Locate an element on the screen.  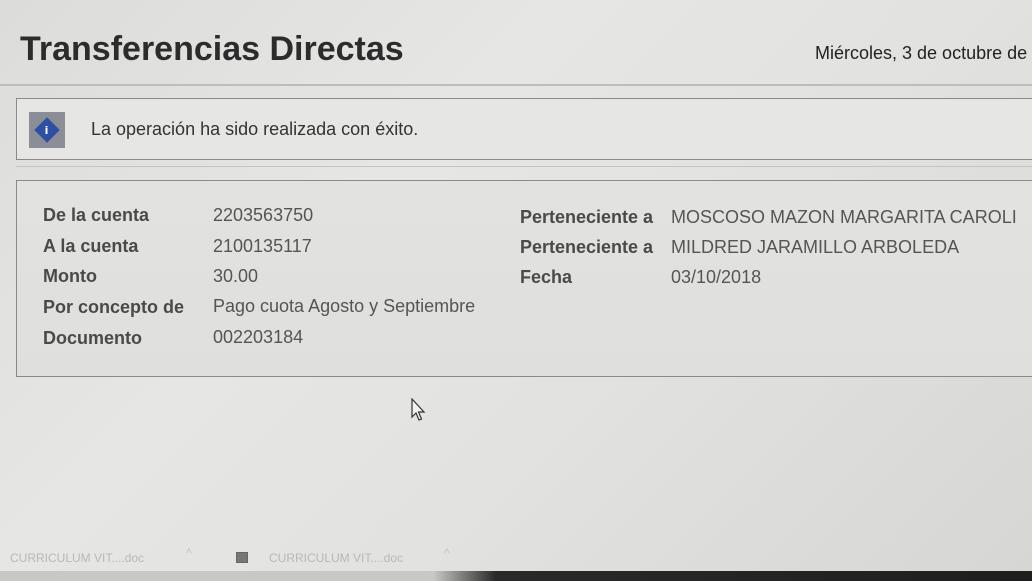
from-account-label: De la cuenta is located at coordinates (96, 215).